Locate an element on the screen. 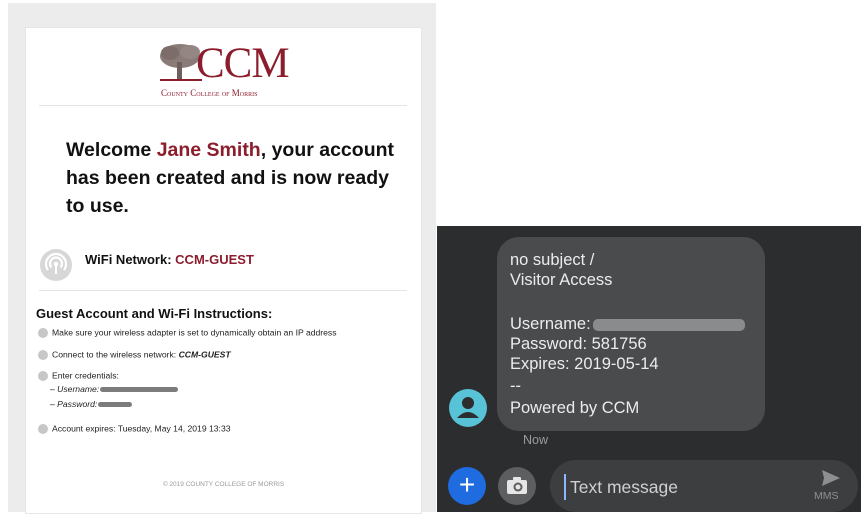  username-credential: – Username: is located at coordinates (114, 389).